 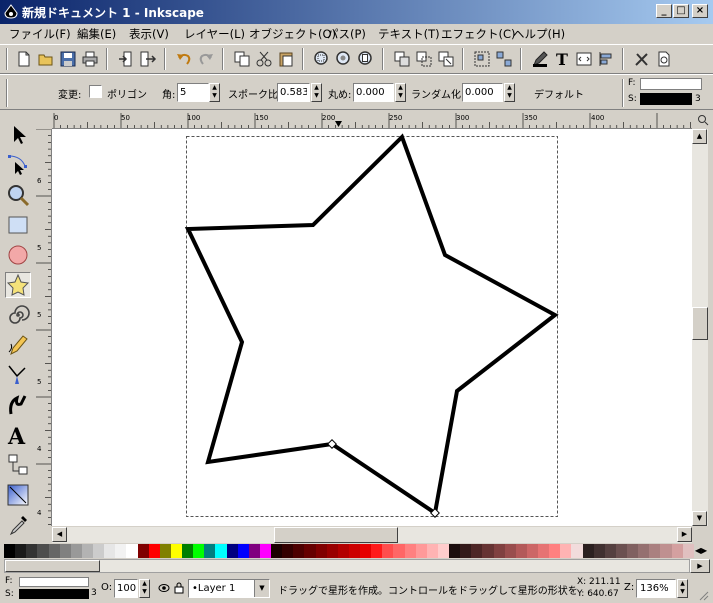 I want to click on menu-object: オブジェクト(O), so click(x=292, y=34).